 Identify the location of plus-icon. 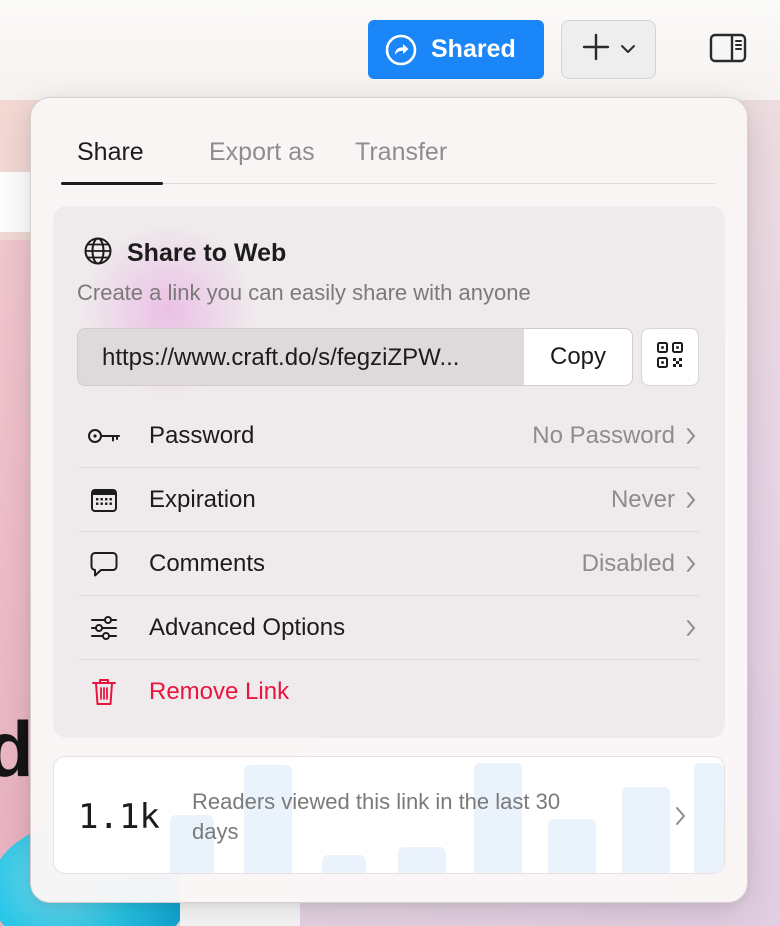
(596, 49).